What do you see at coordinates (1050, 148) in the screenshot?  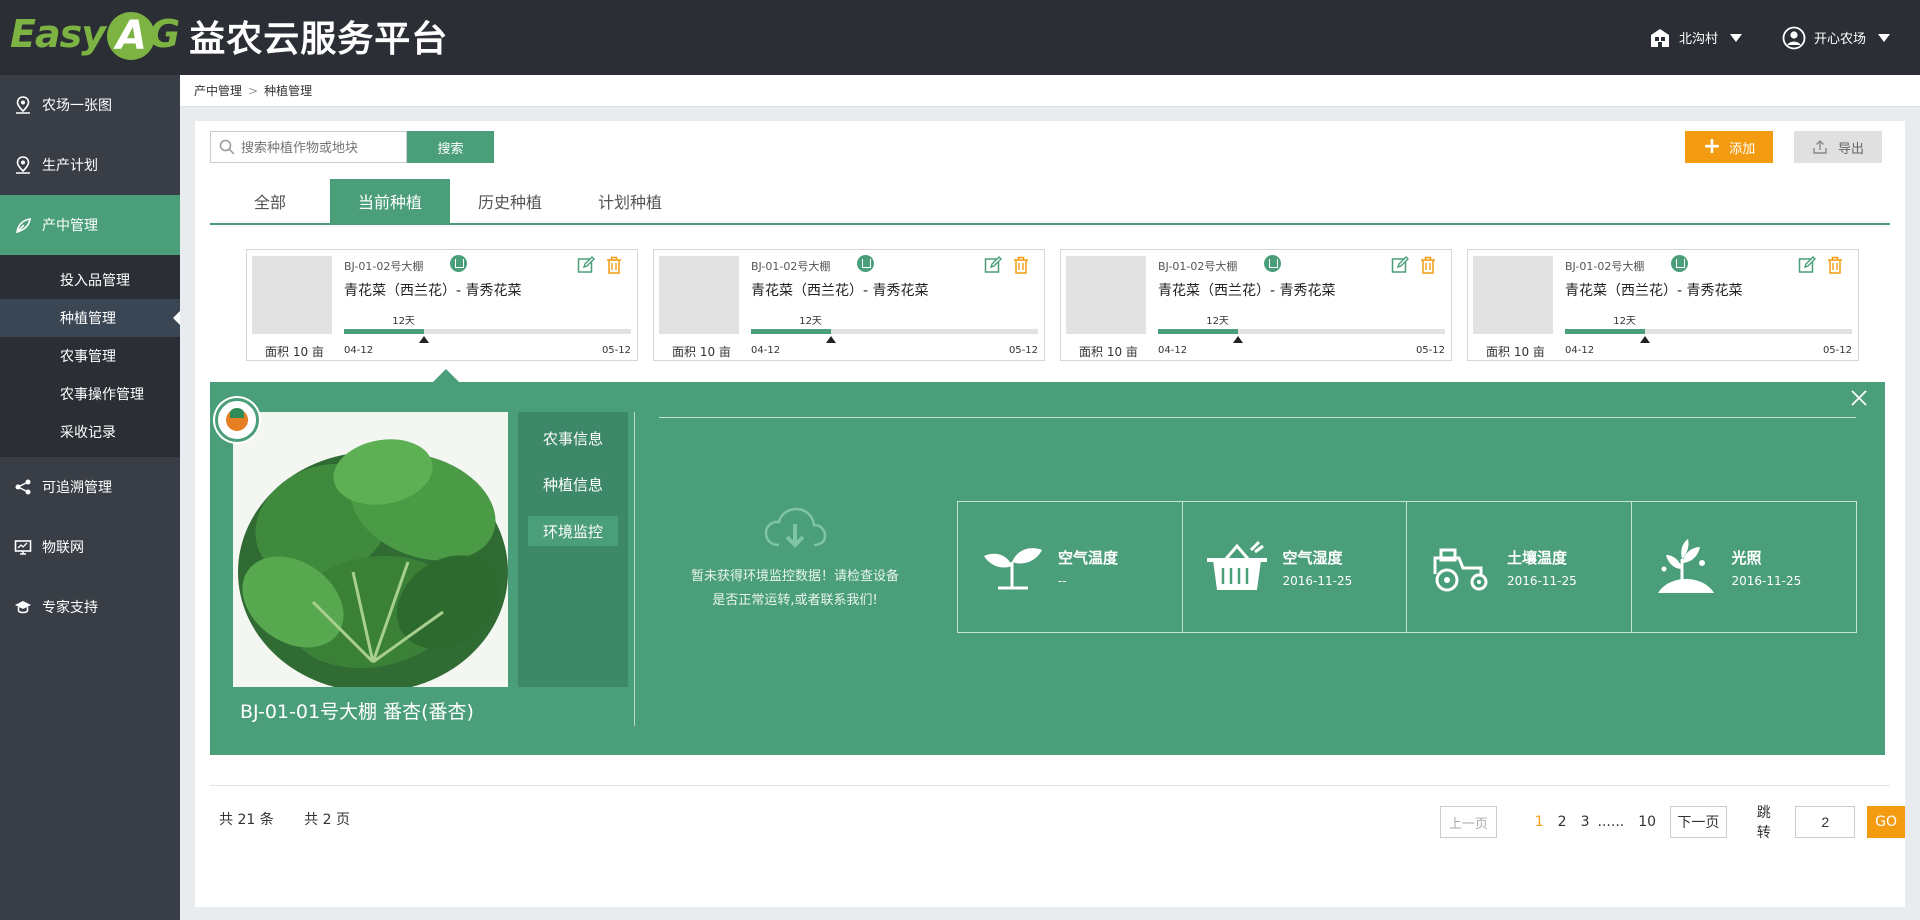 I see `toolbar: 搜索 + 添加 导出` at bounding box center [1050, 148].